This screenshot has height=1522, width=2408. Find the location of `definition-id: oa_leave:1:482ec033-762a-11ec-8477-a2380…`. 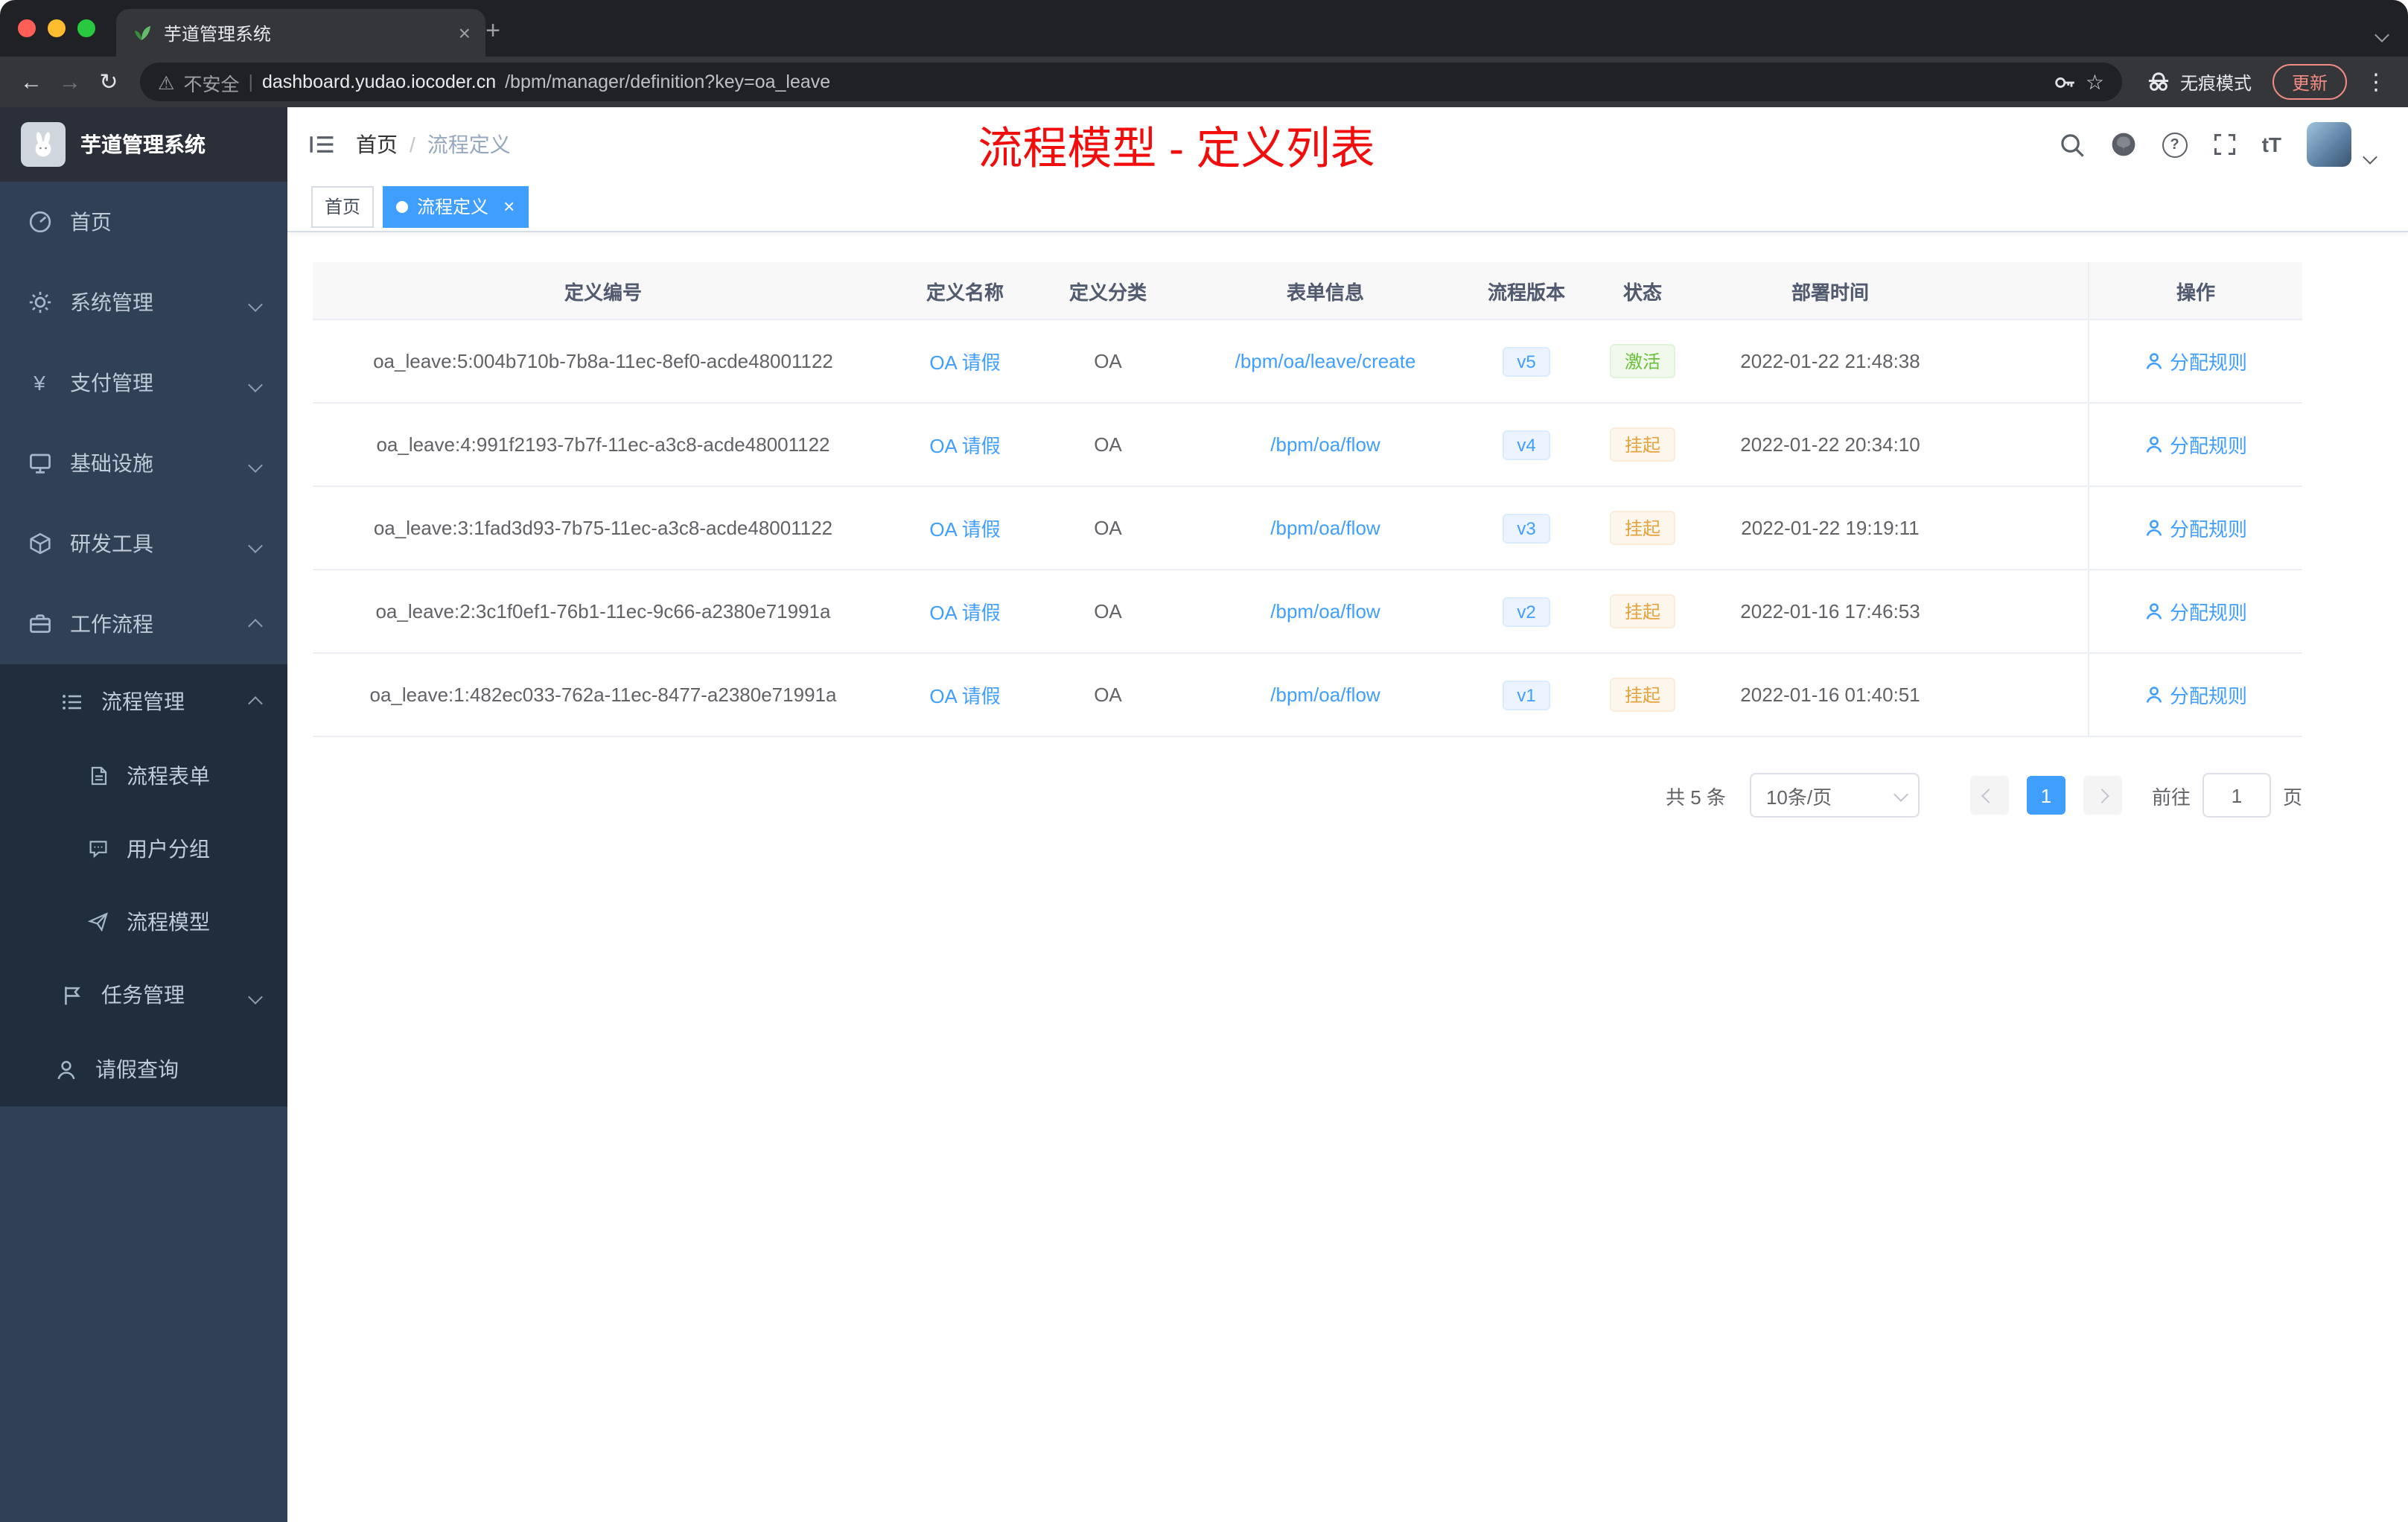

definition-id: oa_leave:1:482ec033-762a-11ec-8477-a2380… is located at coordinates (603, 695).